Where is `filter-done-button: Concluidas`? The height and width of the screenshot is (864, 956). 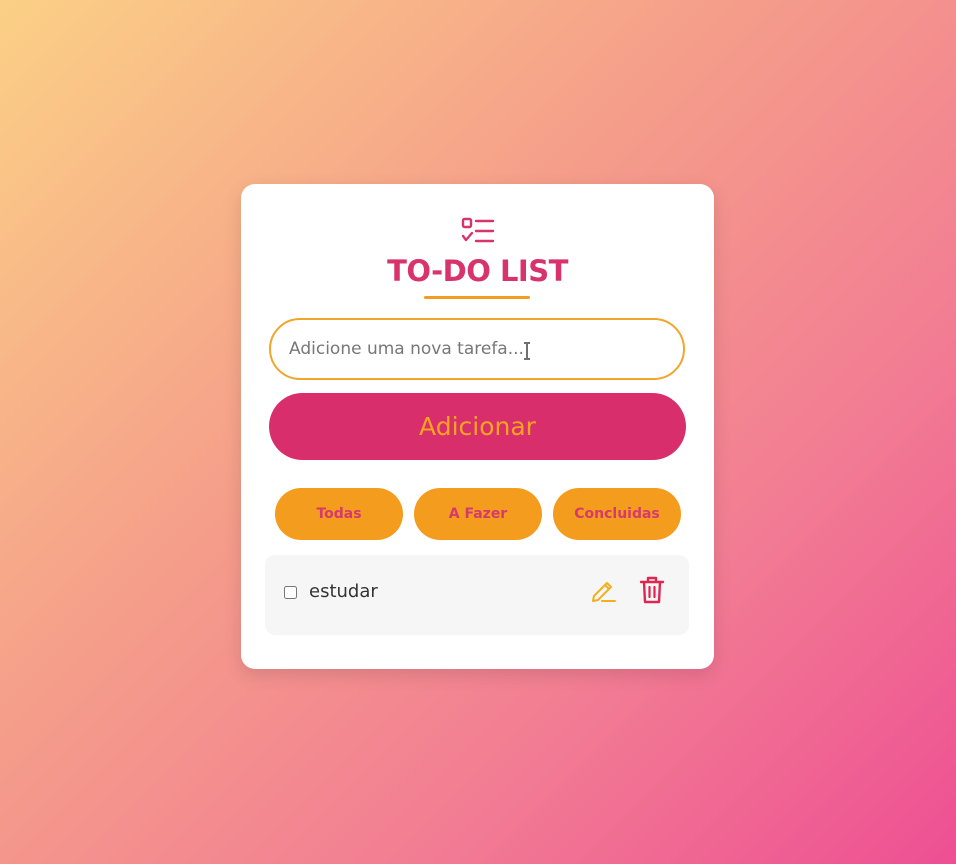
filter-done-button: Concluidas is located at coordinates (617, 514).